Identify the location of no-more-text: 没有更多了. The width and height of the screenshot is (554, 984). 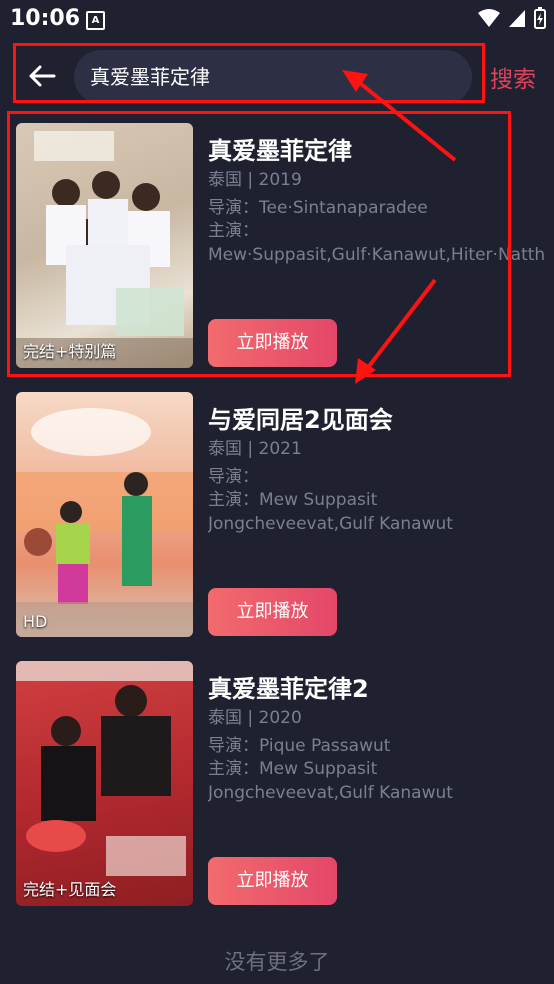
(277, 962).